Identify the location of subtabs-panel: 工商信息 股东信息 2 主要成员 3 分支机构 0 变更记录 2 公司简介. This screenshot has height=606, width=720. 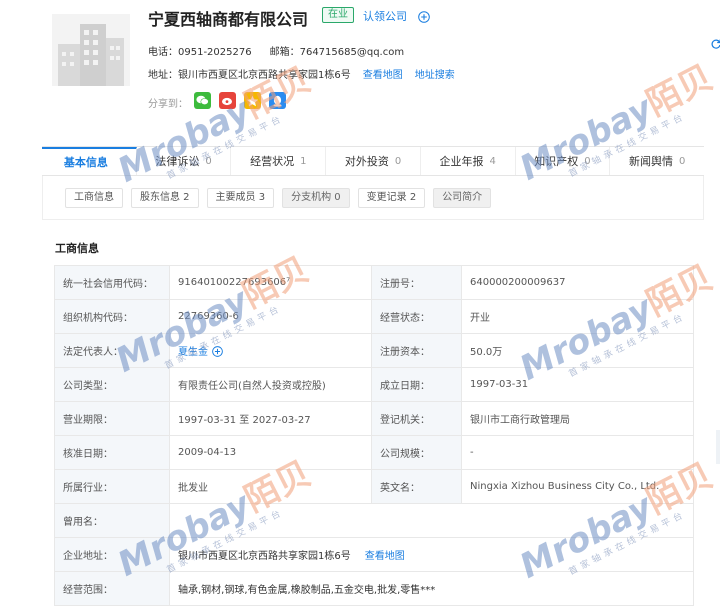
(373, 198).